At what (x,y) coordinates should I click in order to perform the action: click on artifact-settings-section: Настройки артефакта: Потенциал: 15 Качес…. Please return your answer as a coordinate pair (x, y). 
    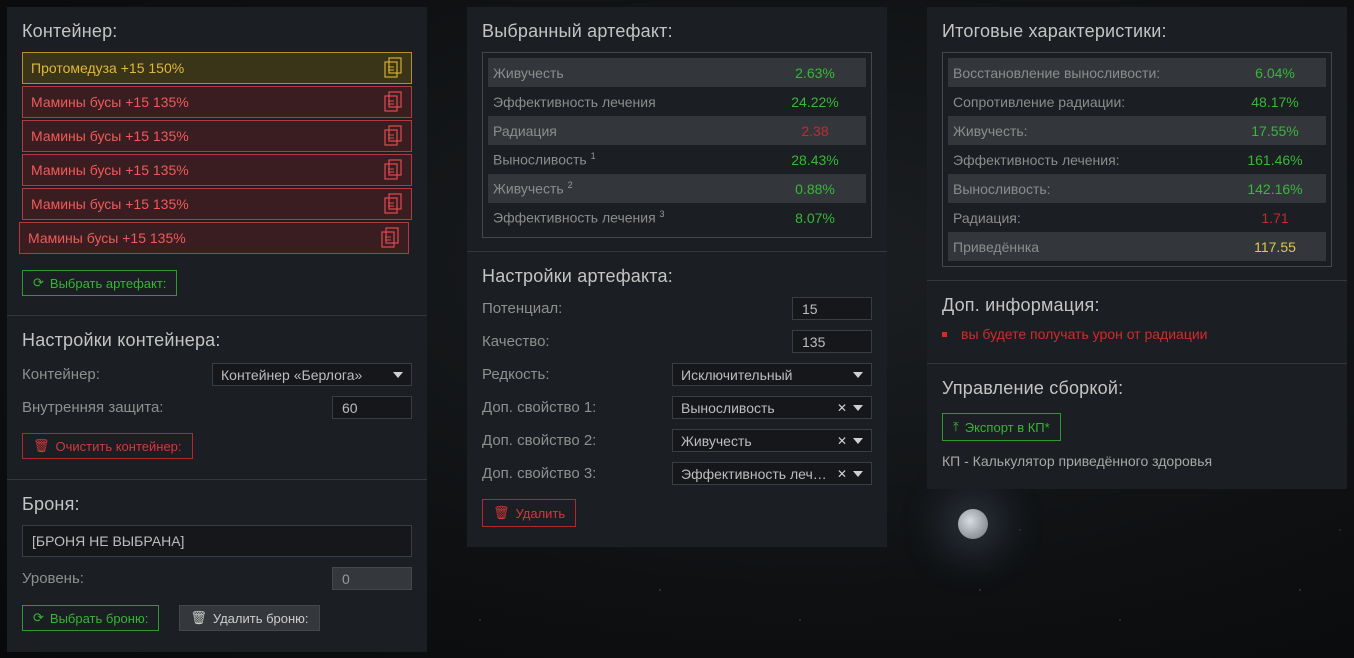
    Looking at the image, I should click on (677, 396).